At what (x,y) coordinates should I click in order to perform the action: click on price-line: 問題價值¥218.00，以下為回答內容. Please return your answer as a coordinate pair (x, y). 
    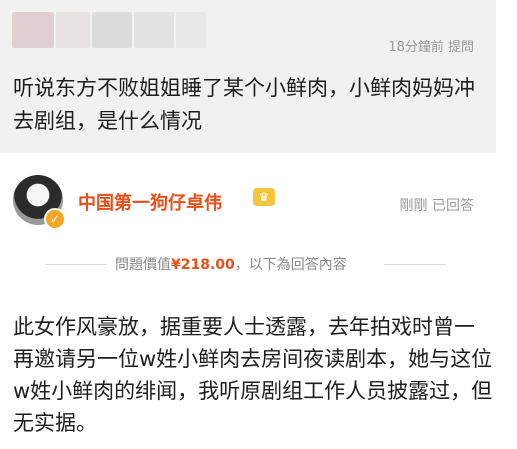
    Looking at the image, I should click on (231, 264).